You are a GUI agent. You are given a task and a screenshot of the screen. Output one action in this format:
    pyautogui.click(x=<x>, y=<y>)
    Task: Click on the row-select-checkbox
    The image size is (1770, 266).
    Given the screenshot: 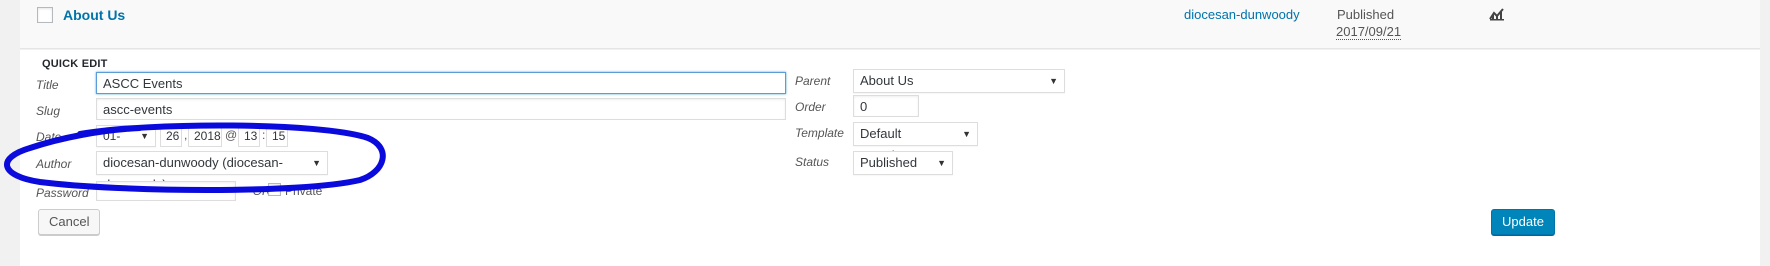 What is the action you would take?
    pyautogui.click(x=45, y=15)
    